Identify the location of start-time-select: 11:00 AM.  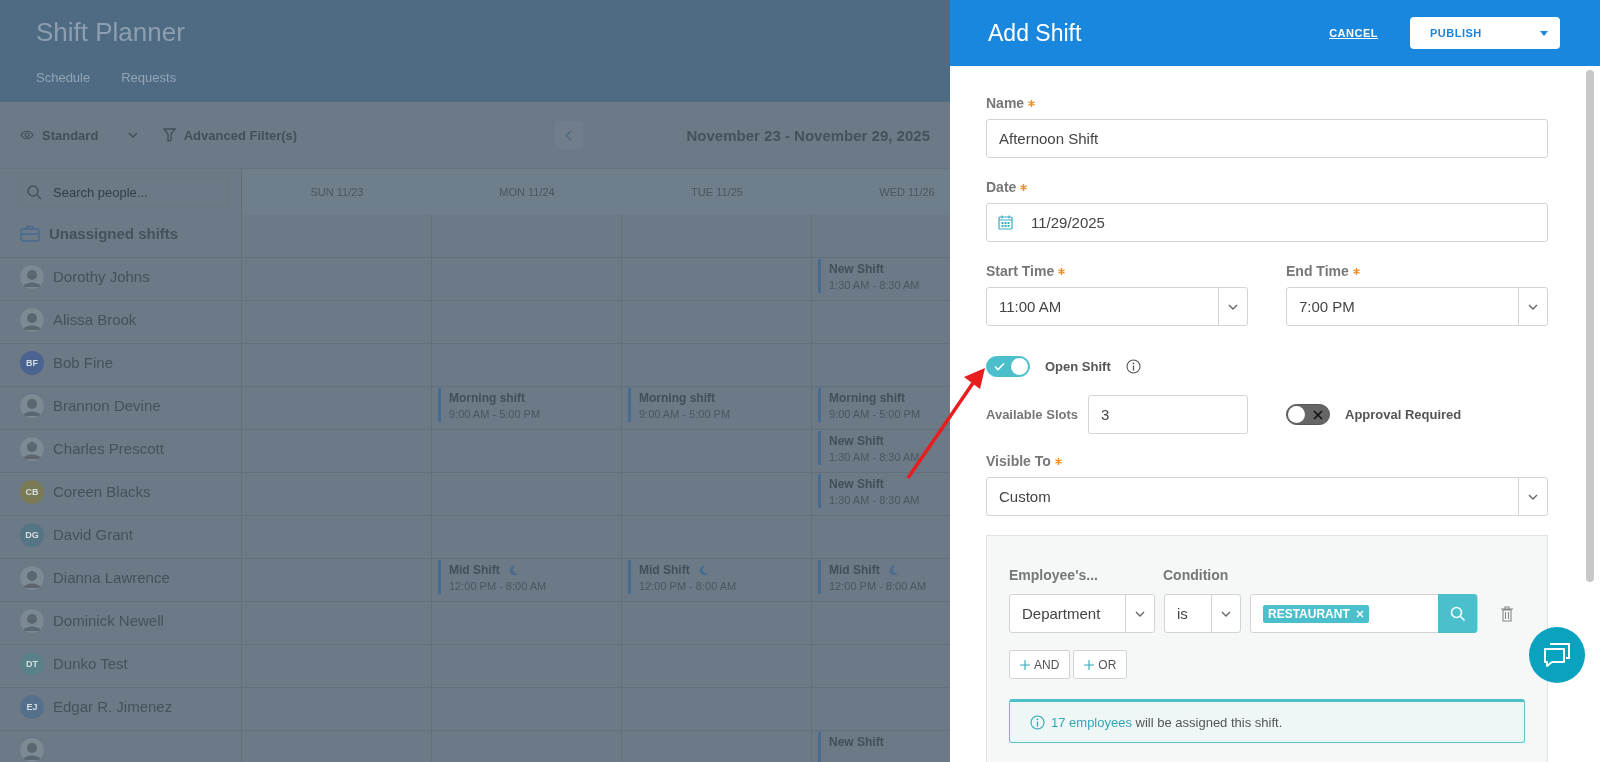
(1117, 306).